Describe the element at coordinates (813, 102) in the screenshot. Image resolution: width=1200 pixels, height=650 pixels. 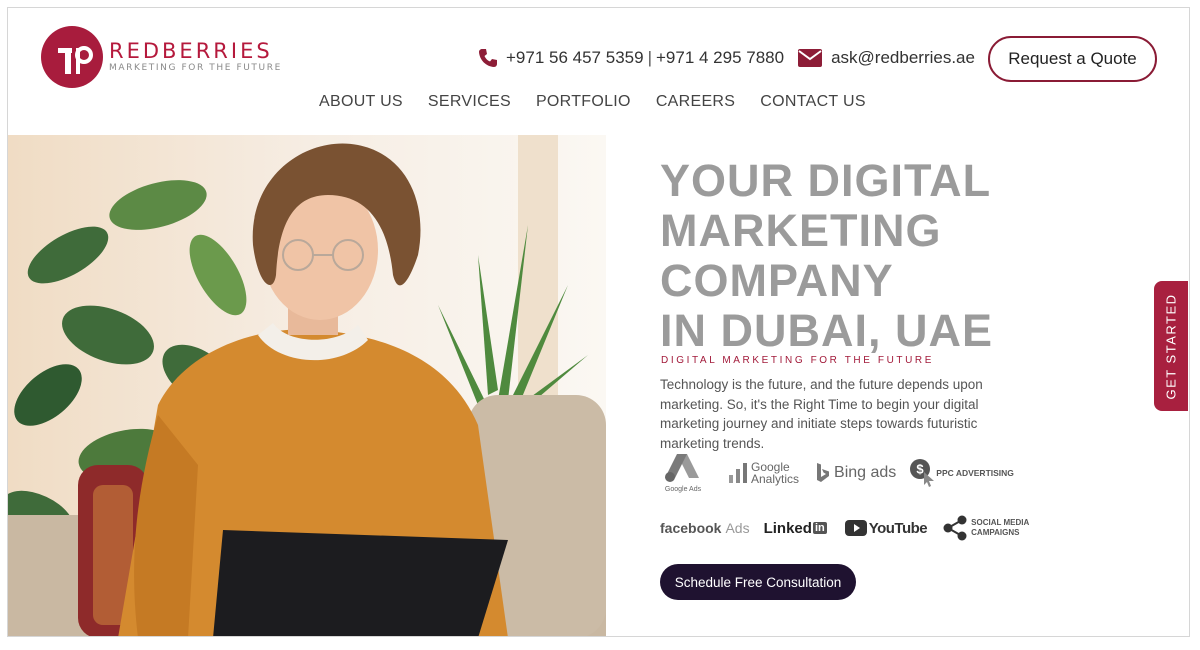
I see `nav-contact-us: CONTACT US` at that location.